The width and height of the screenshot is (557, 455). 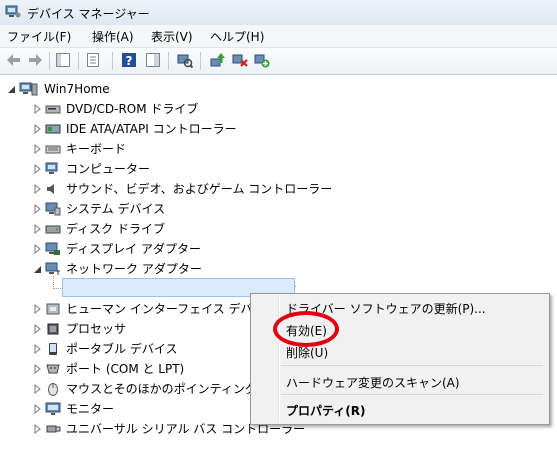 I want to click on monitor-icon, so click(x=53, y=409).